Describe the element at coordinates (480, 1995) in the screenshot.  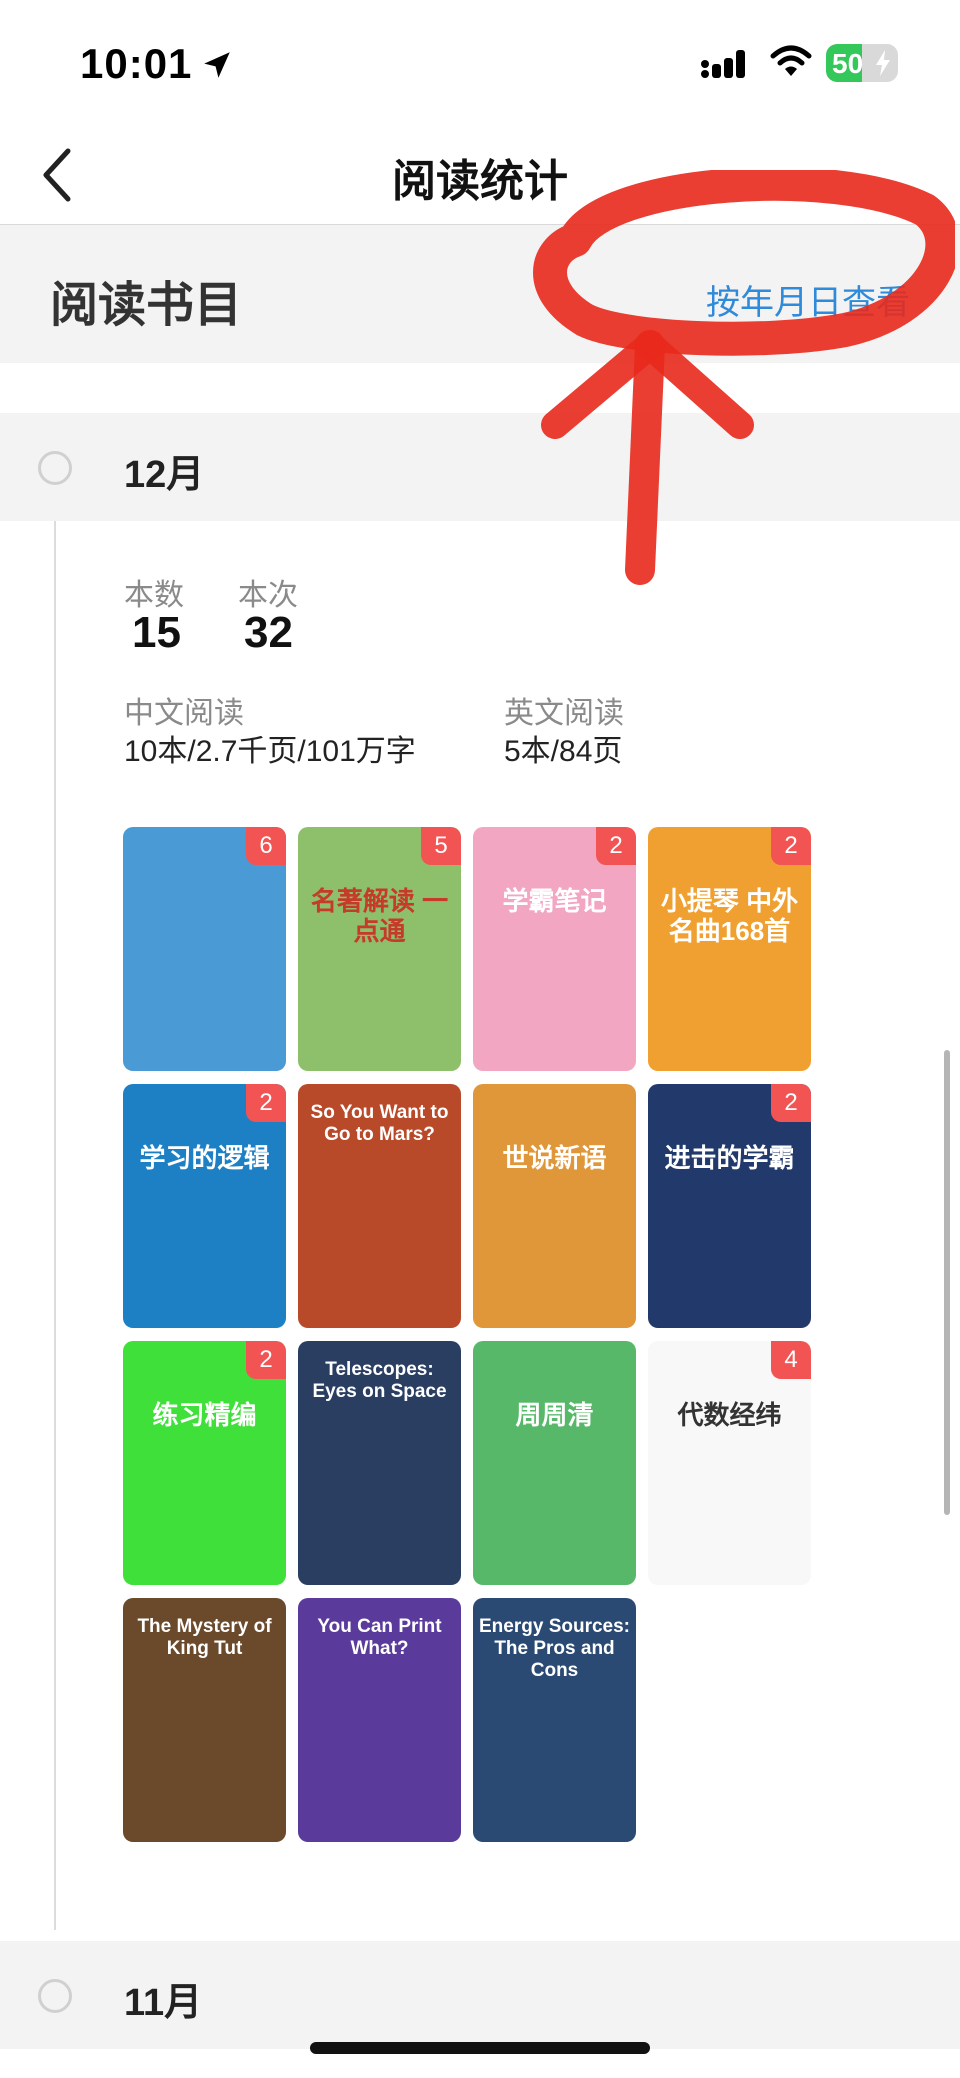
I see `month-header-november: 11月` at that location.